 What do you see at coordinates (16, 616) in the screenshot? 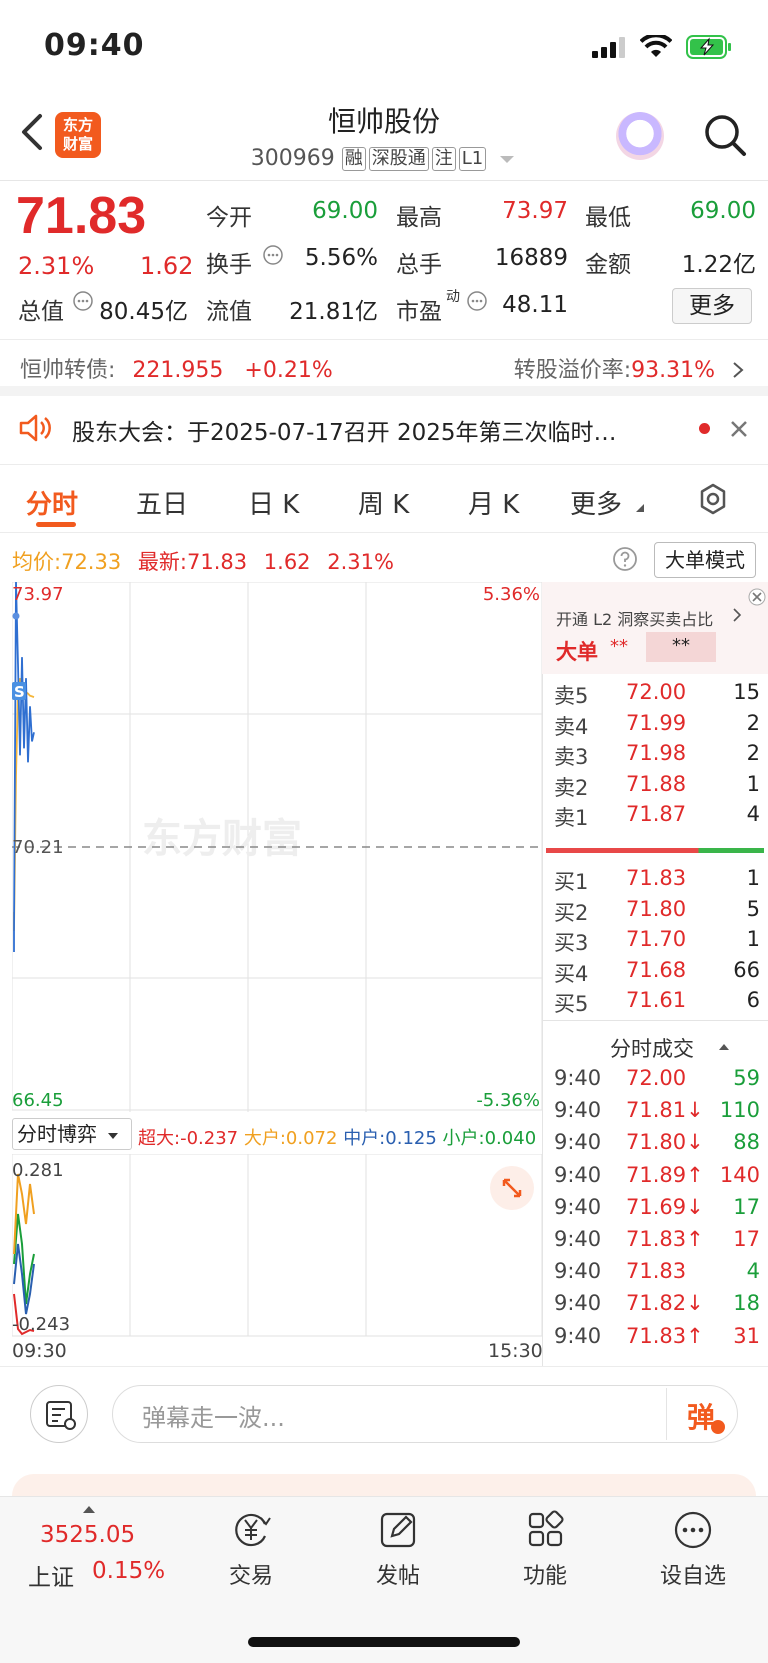
I see `last-price-dot` at bounding box center [16, 616].